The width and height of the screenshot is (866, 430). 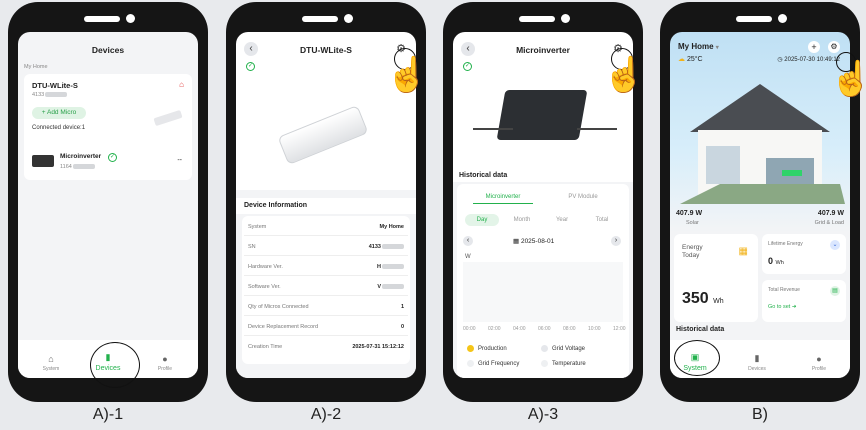 I want to click on tab-devices: ▮ Devices, so click(x=757, y=362).